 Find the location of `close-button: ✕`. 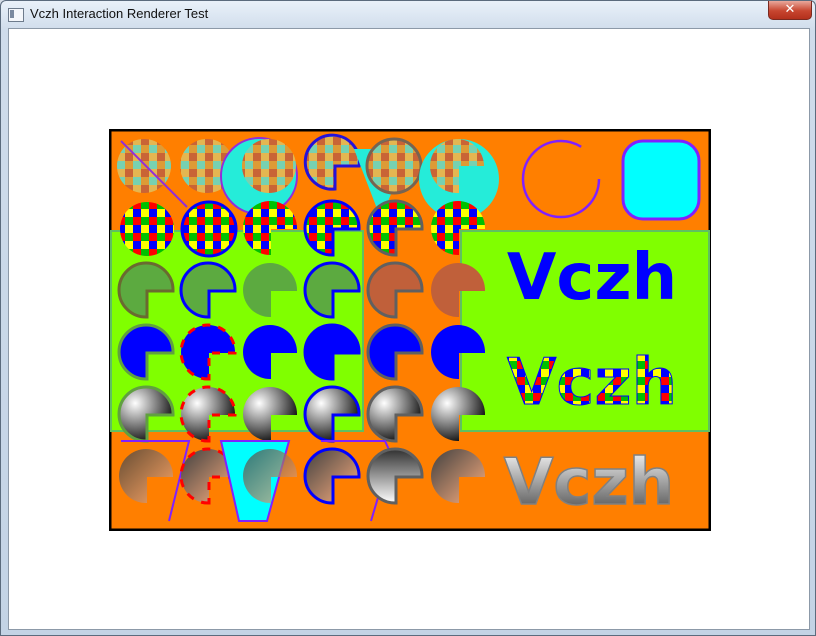

close-button: ✕ is located at coordinates (790, 10).